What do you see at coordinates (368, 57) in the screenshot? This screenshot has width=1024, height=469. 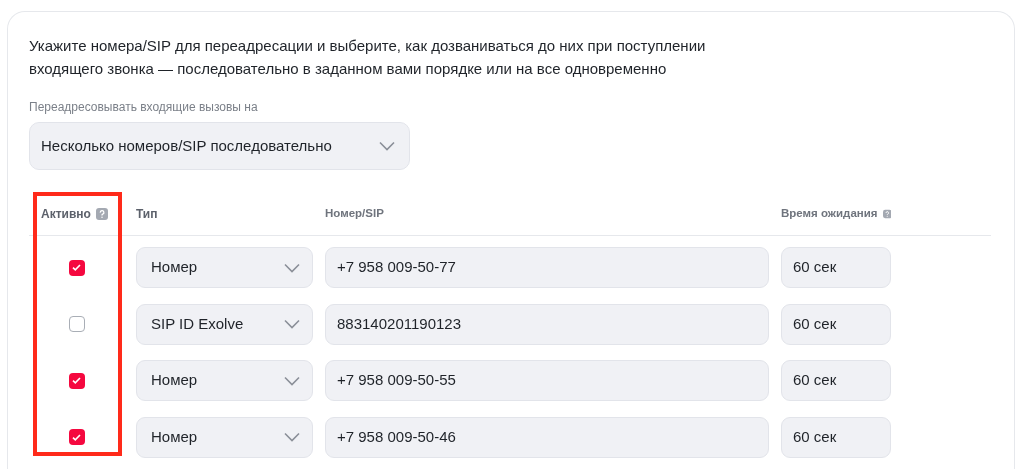 I see `intro-text: Укажите номера/SIP для переадресации и выберите, как дозваниваться до них при поступлении входящего звонка — последовательно в заданном вами порядке или на все одновременно` at bounding box center [368, 57].